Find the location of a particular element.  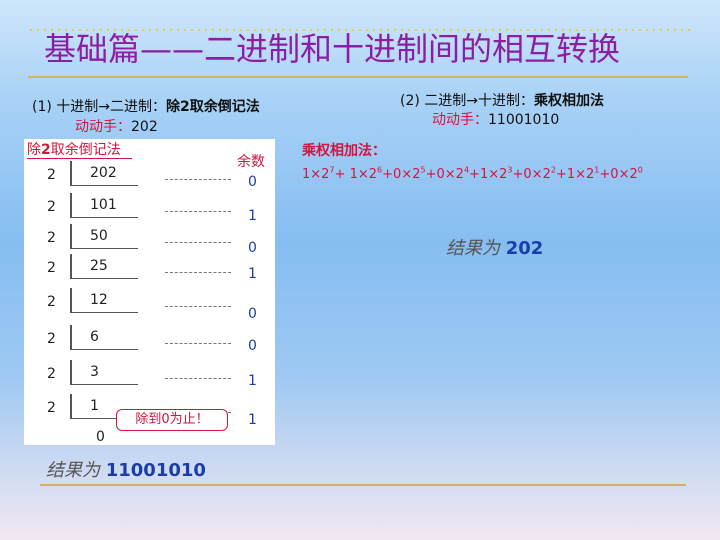

slide-title: 基础篇——二进制和十进制间的相互转换 is located at coordinates (332, 49).